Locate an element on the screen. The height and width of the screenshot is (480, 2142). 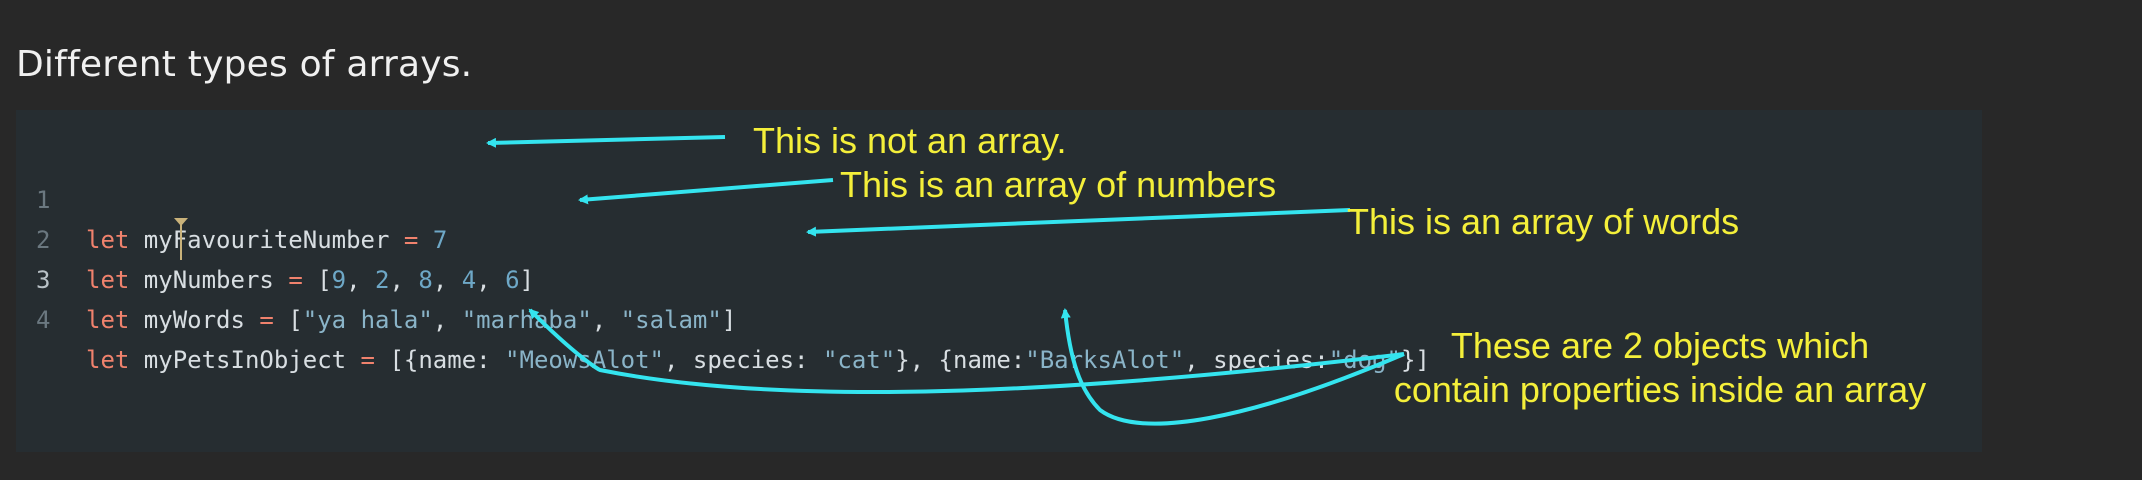
code-token: myWords is located at coordinates (194, 320).